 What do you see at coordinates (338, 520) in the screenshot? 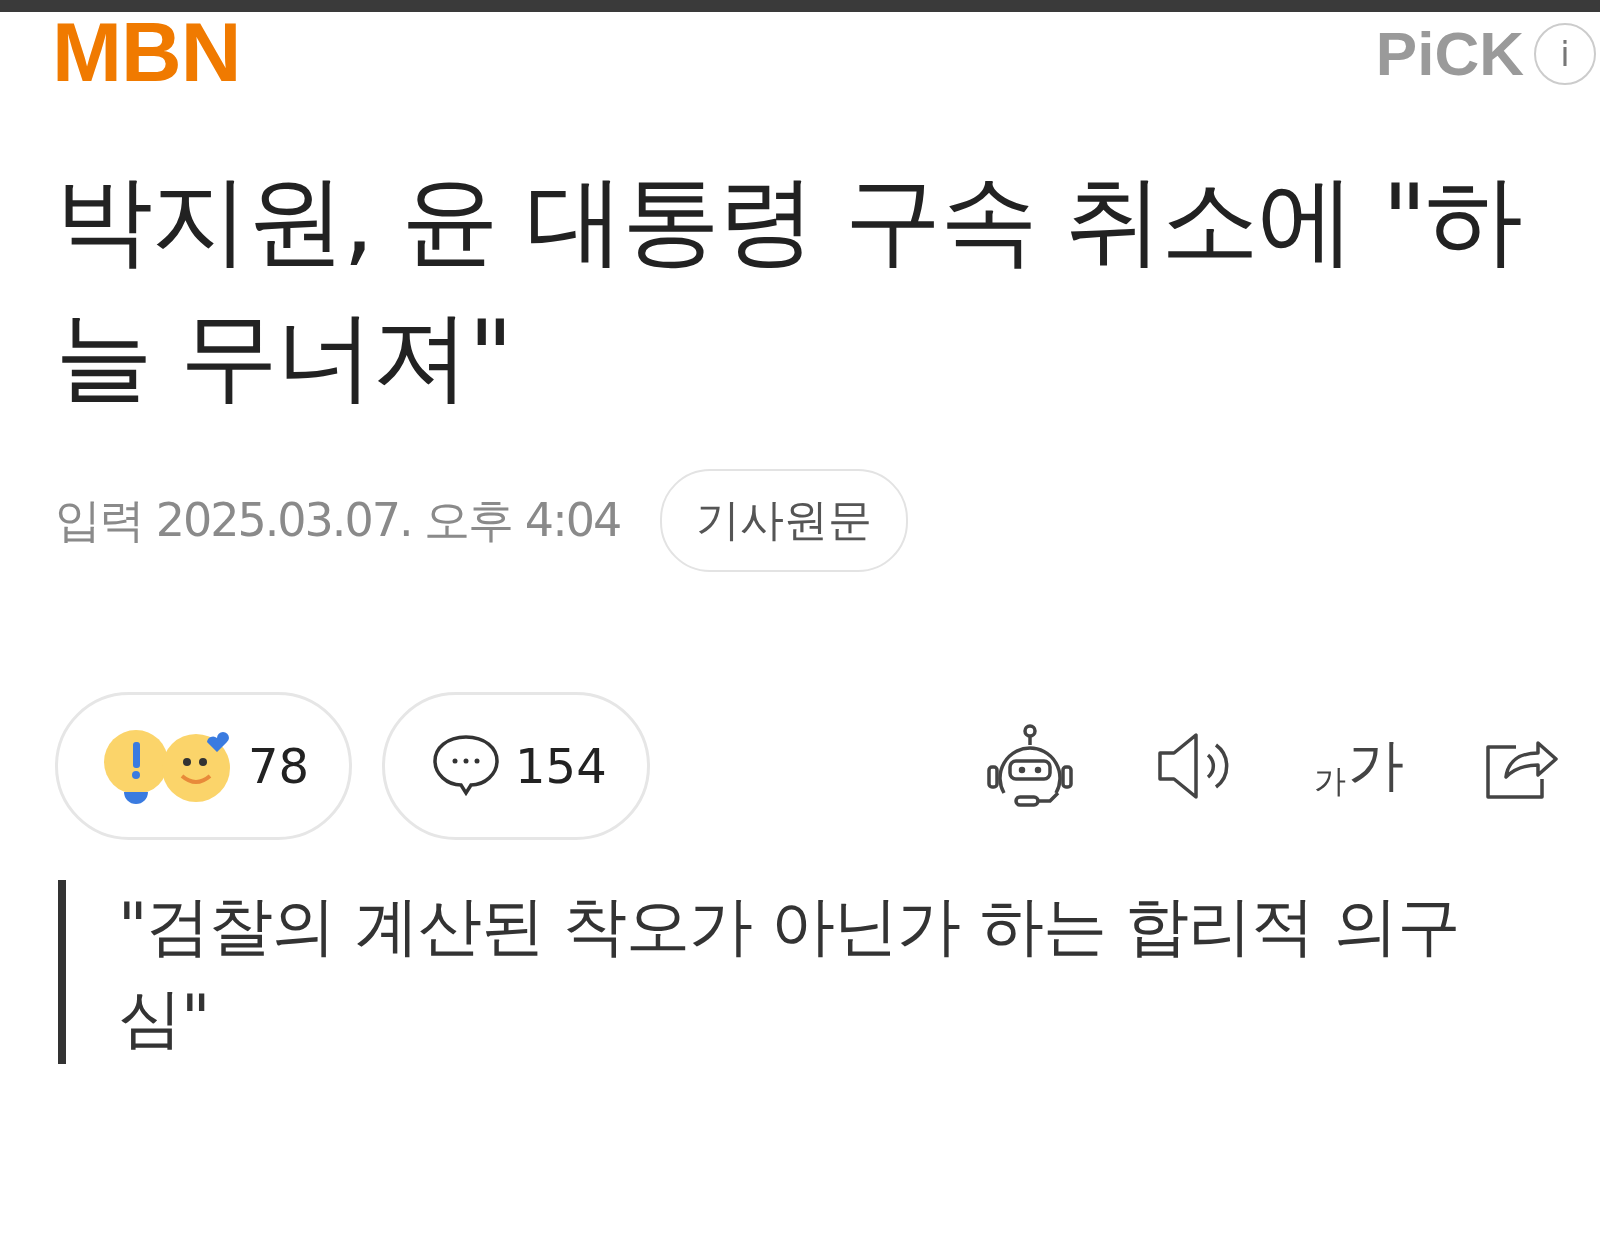
I see `timestamp: 입력 2025.03.07. 오후 4:04` at bounding box center [338, 520].